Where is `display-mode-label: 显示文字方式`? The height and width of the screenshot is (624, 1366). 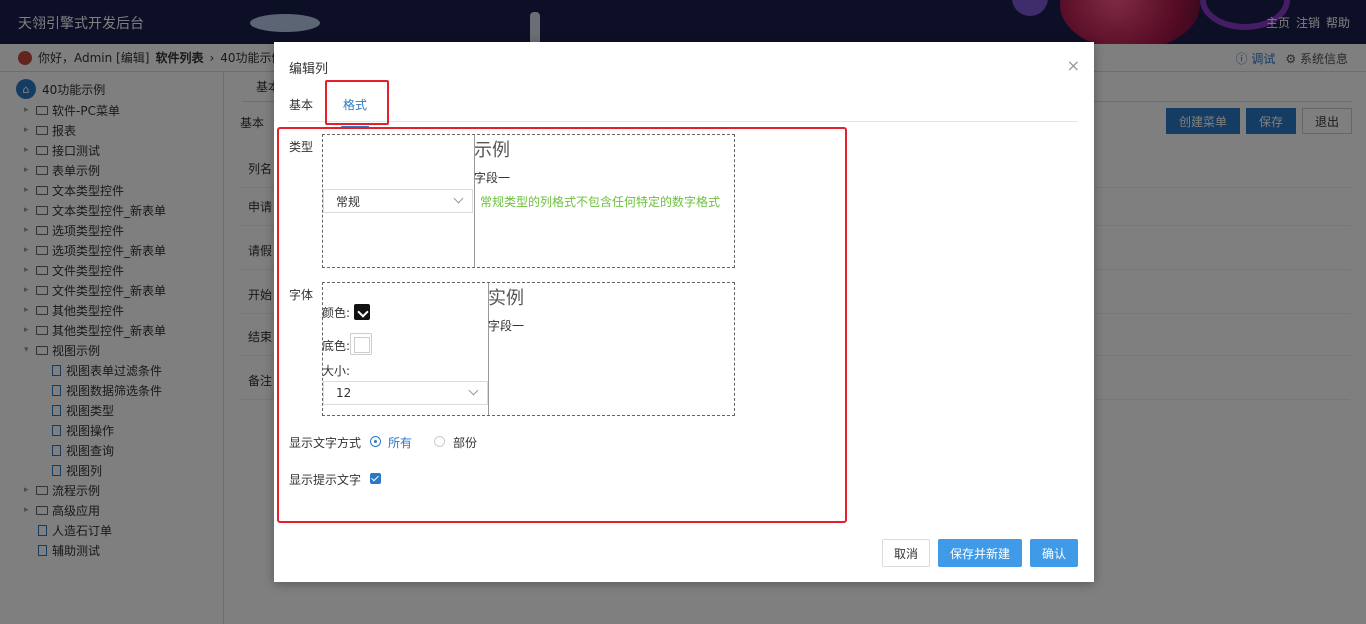
display-mode-label: 显示文字方式 is located at coordinates (325, 443).